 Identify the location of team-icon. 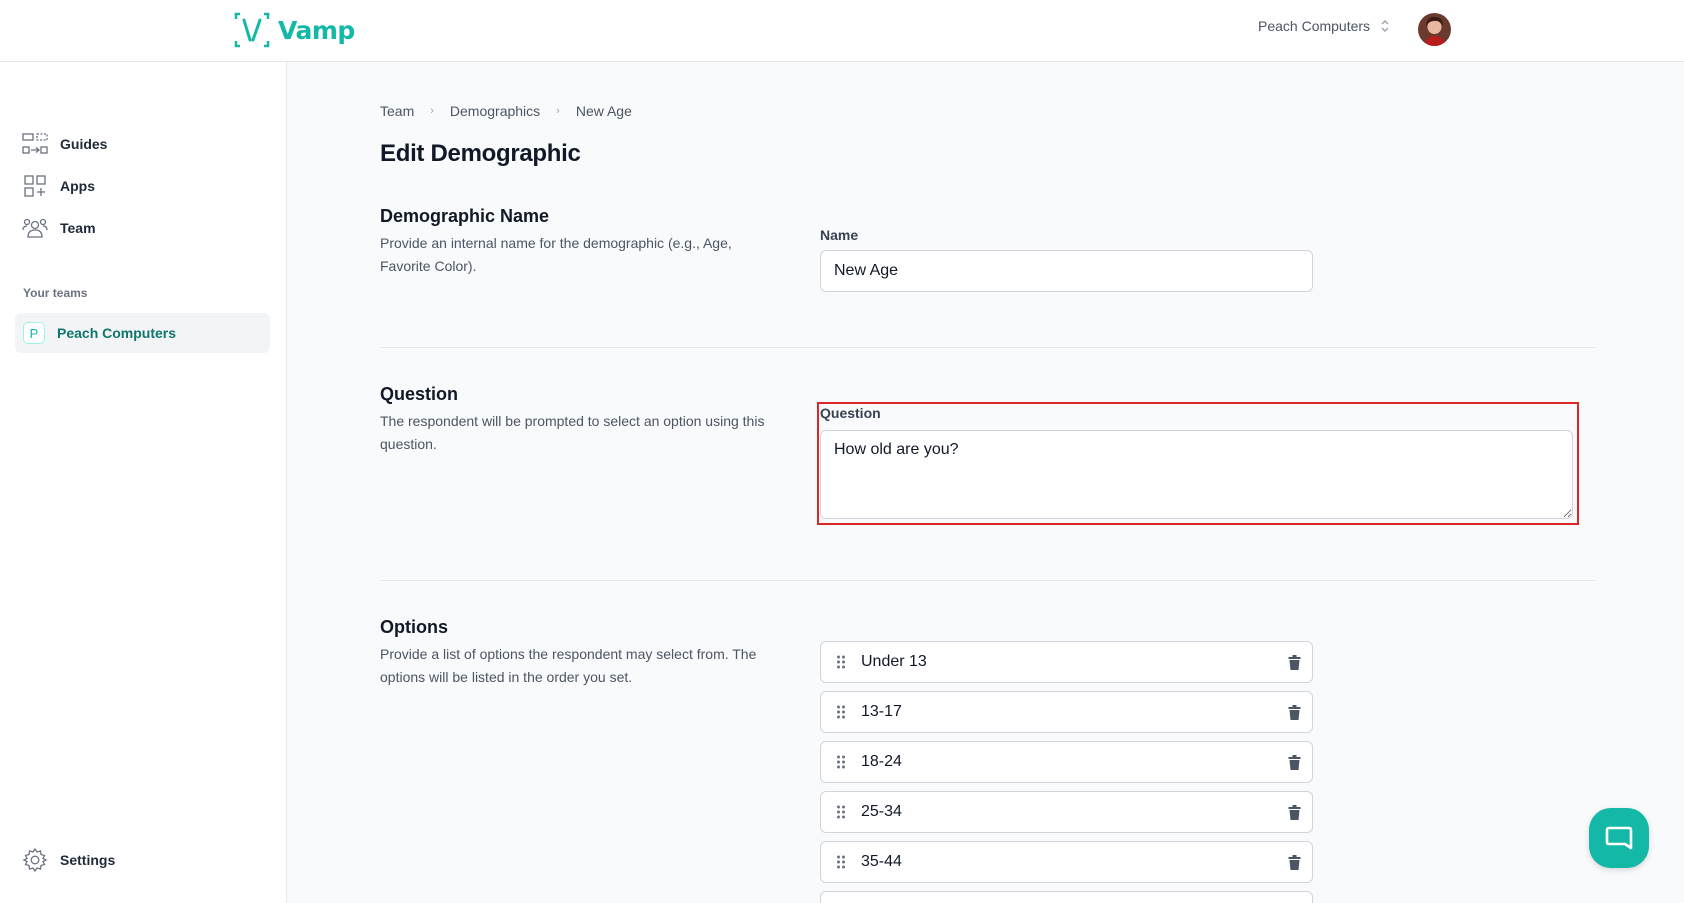
(35, 228).